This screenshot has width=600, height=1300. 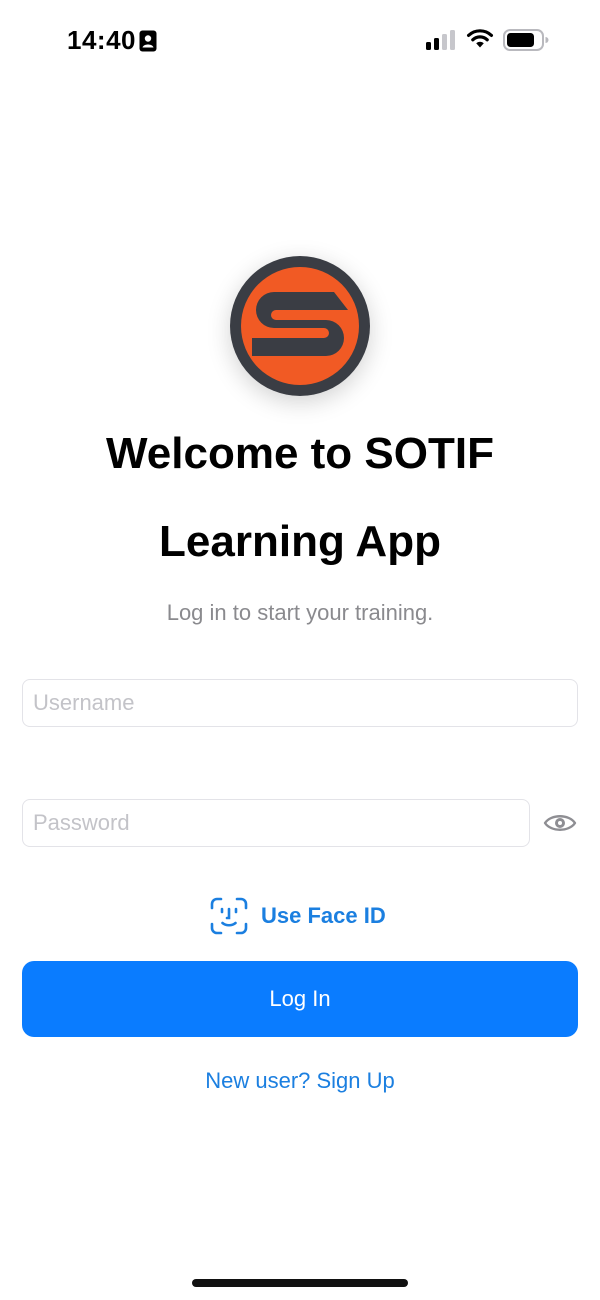 What do you see at coordinates (440, 40) in the screenshot?
I see `signal-icon` at bounding box center [440, 40].